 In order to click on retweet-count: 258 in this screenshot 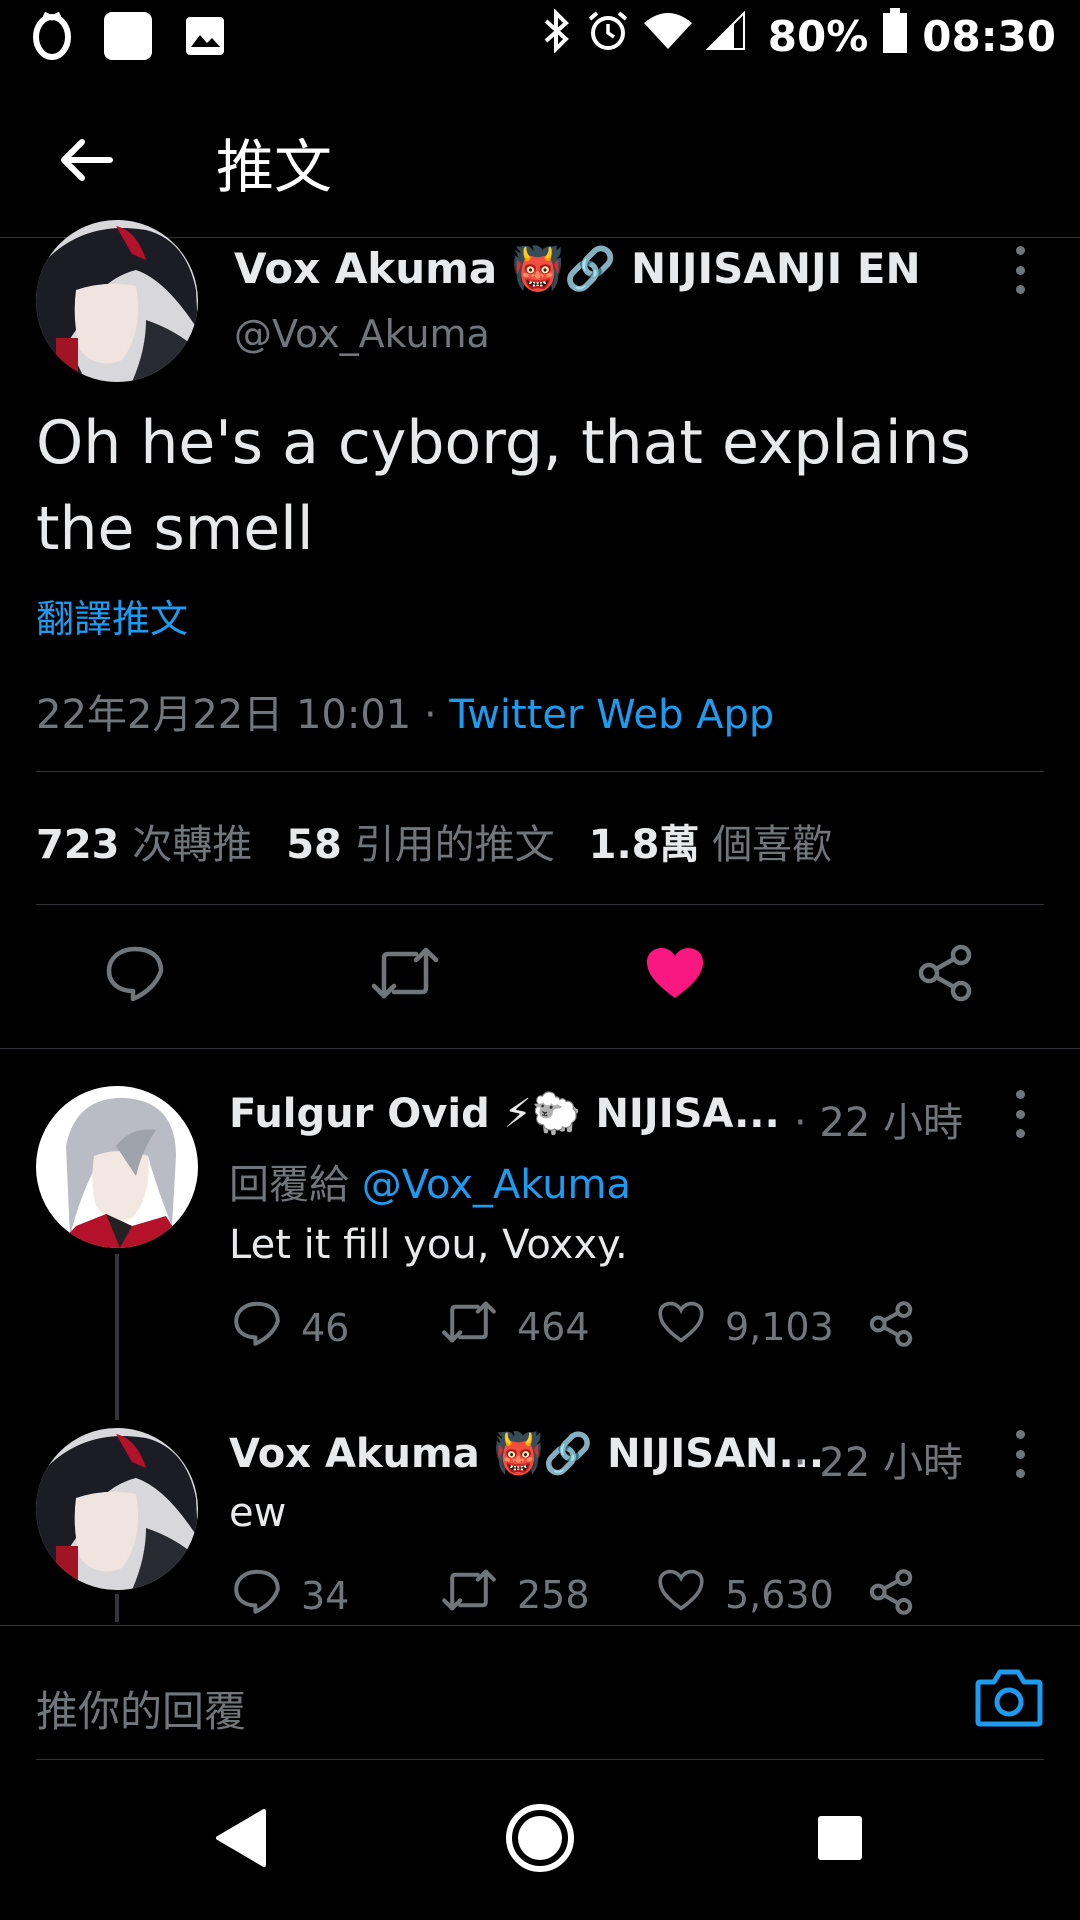, I will do `click(553, 1594)`.